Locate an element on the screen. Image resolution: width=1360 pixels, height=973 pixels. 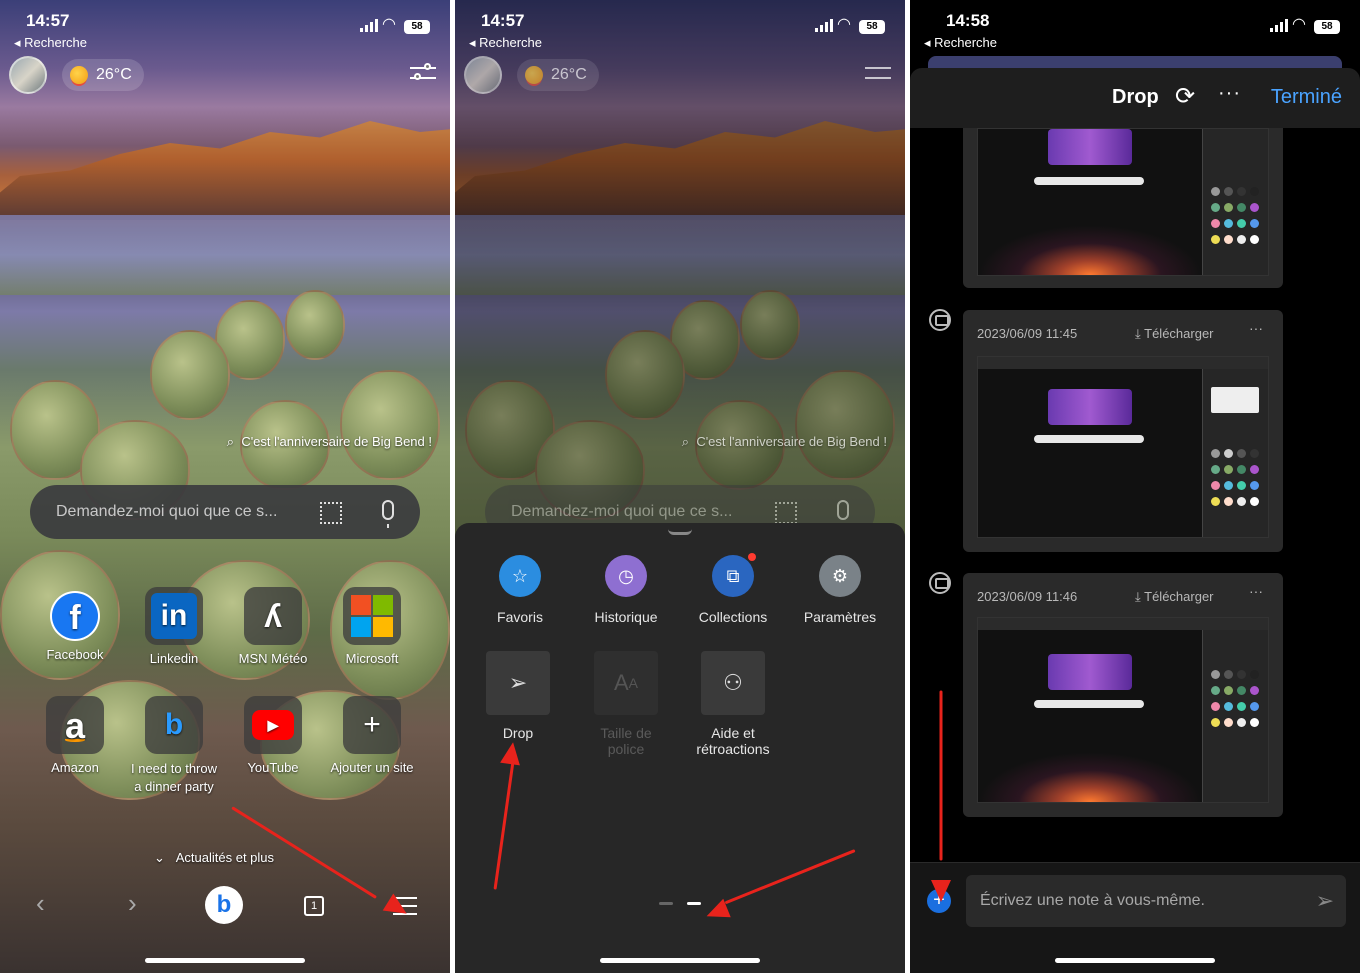
sync-icon: ⟳ is located at coordinates (1185, 96).